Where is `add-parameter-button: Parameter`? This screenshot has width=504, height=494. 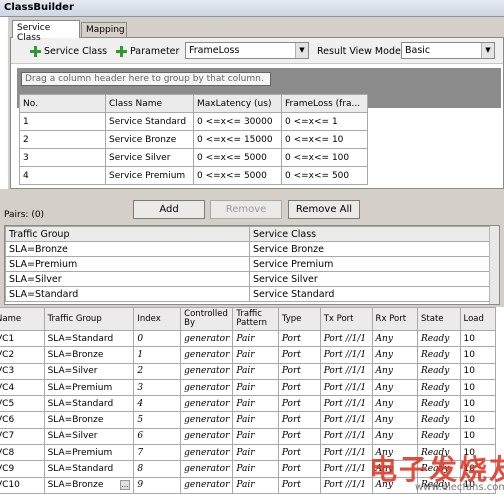
add-parameter-button: Parameter is located at coordinates (147, 51).